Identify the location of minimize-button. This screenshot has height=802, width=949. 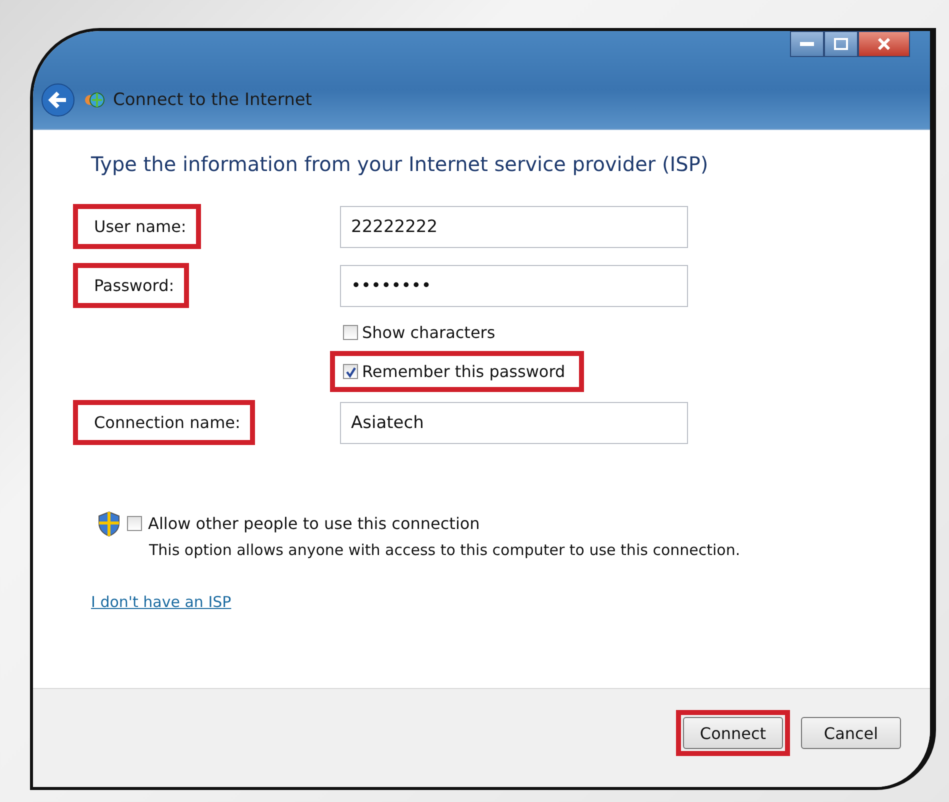
(807, 44).